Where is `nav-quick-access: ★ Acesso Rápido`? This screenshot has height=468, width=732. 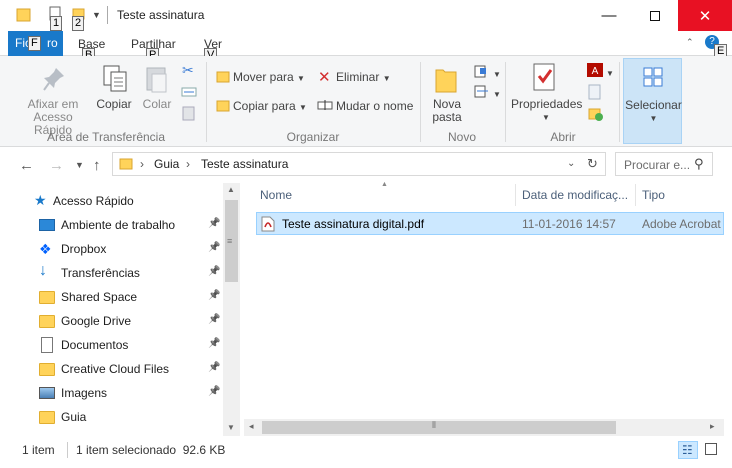
nav-quick-access: ★ Acesso Rápido is located at coordinates (111, 201).